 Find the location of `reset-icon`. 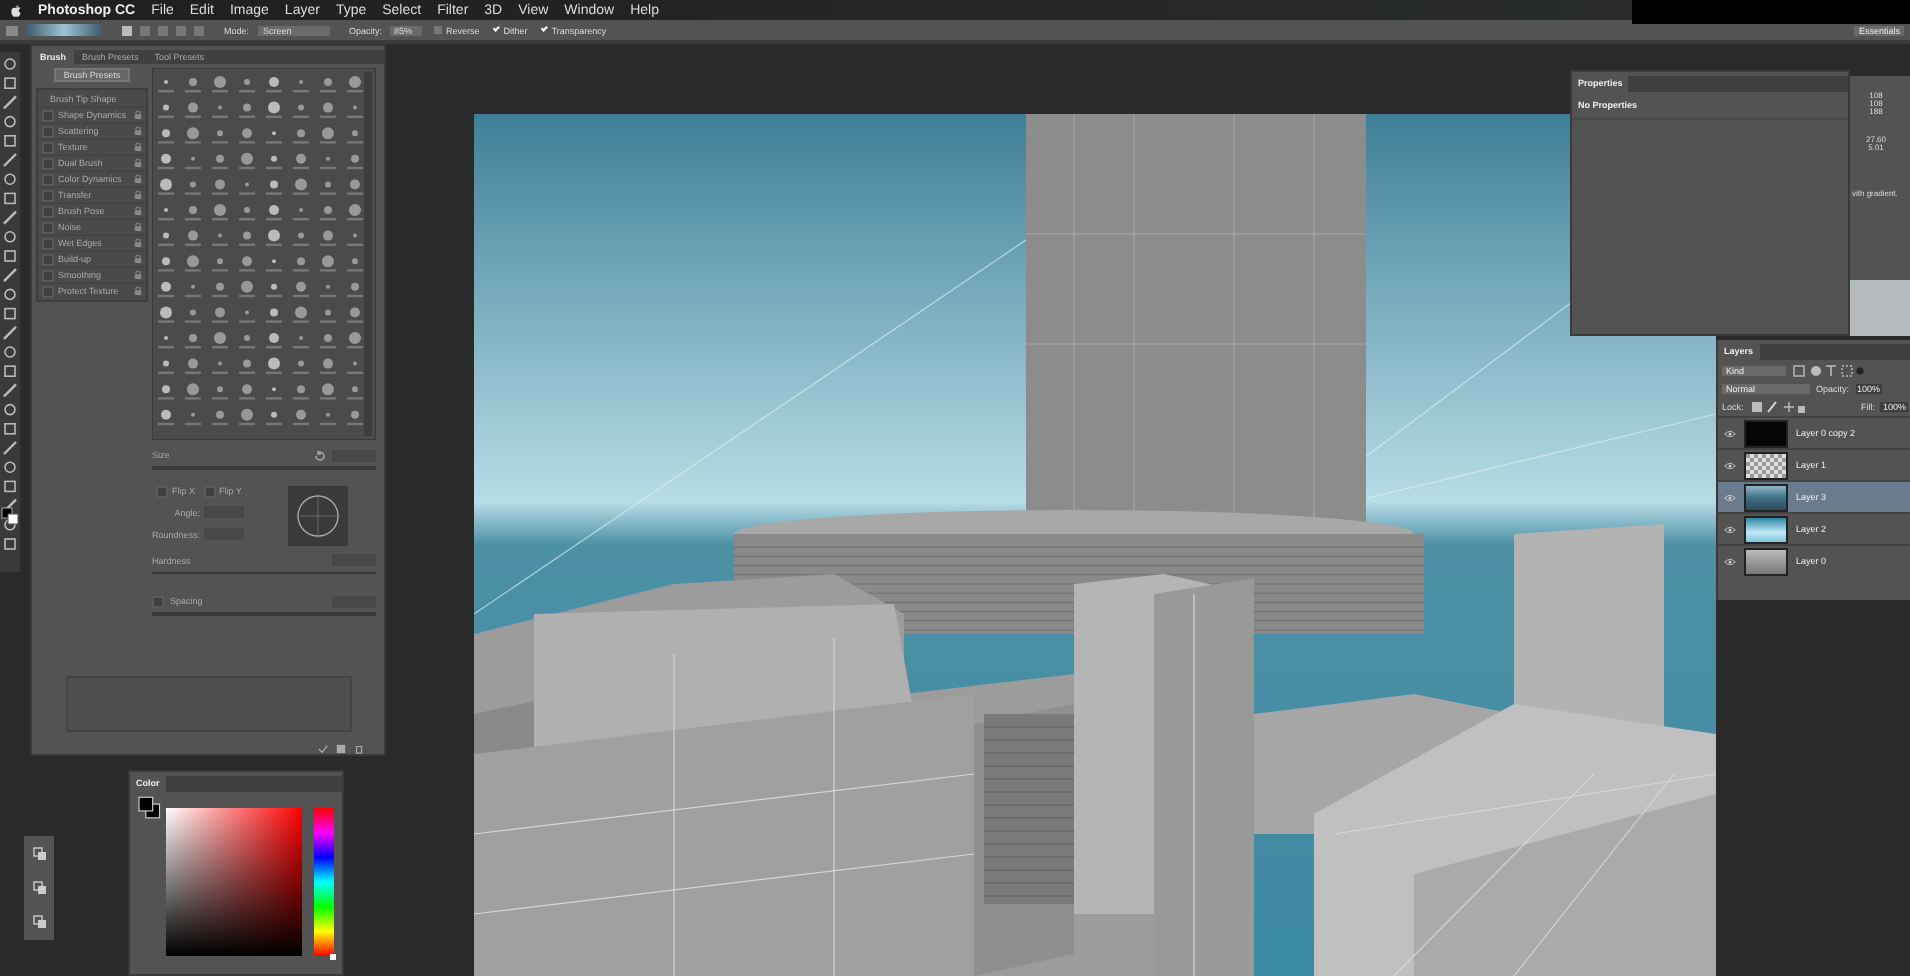

reset-icon is located at coordinates (320, 455).